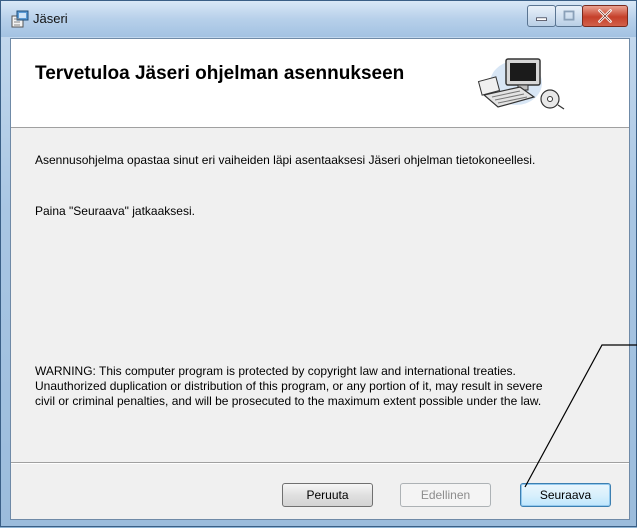 The image size is (637, 528). What do you see at coordinates (115, 211) in the screenshot?
I see `instruction-text: Paina "Seuraava" jatkaaksesi.` at bounding box center [115, 211].